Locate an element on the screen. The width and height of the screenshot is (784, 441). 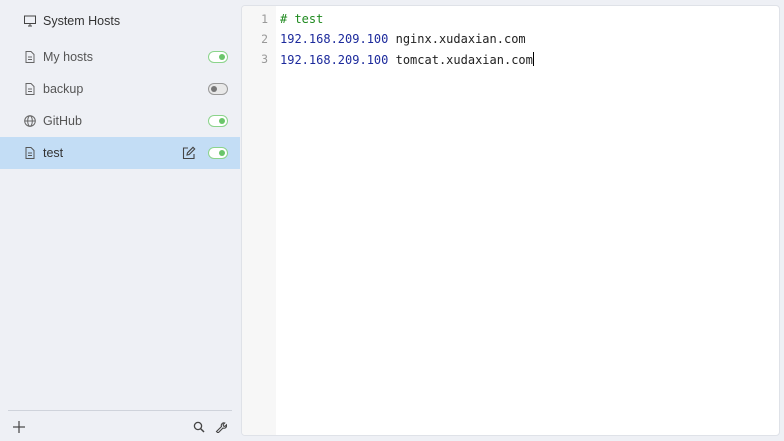
globe-icon is located at coordinates (30, 121).